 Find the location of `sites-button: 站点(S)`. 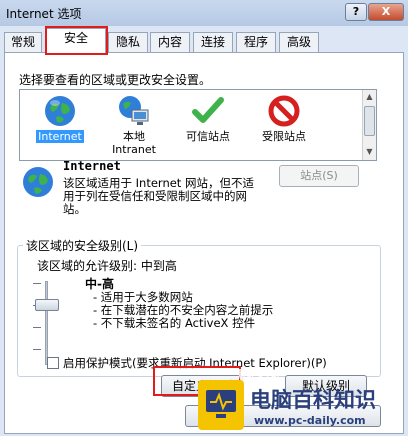

sites-button: 站点(S) is located at coordinates (319, 176).